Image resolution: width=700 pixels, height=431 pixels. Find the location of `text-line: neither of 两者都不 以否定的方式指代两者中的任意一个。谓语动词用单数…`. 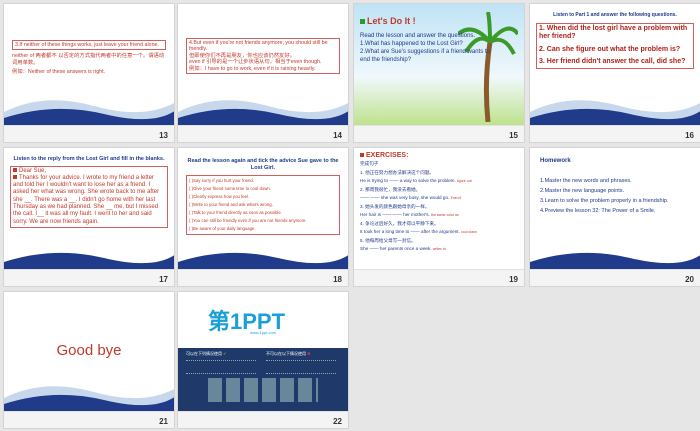

text-line: neither of 两者都不 以否定的方式指代两者中的任意一个。谓语动词用单数… is located at coordinates (88, 59).